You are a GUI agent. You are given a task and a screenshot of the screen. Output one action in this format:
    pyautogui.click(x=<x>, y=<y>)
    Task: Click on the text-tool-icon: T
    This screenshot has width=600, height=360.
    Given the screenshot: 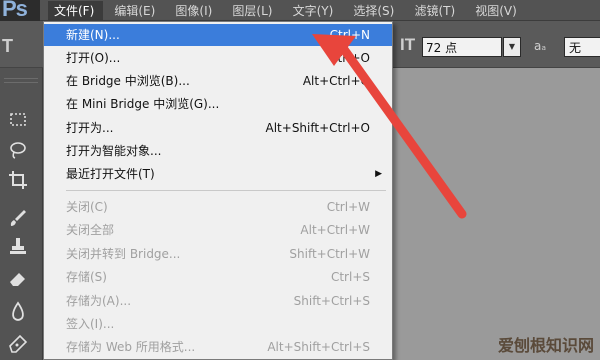 What is the action you would take?
    pyautogui.click(x=7, y=46)
    